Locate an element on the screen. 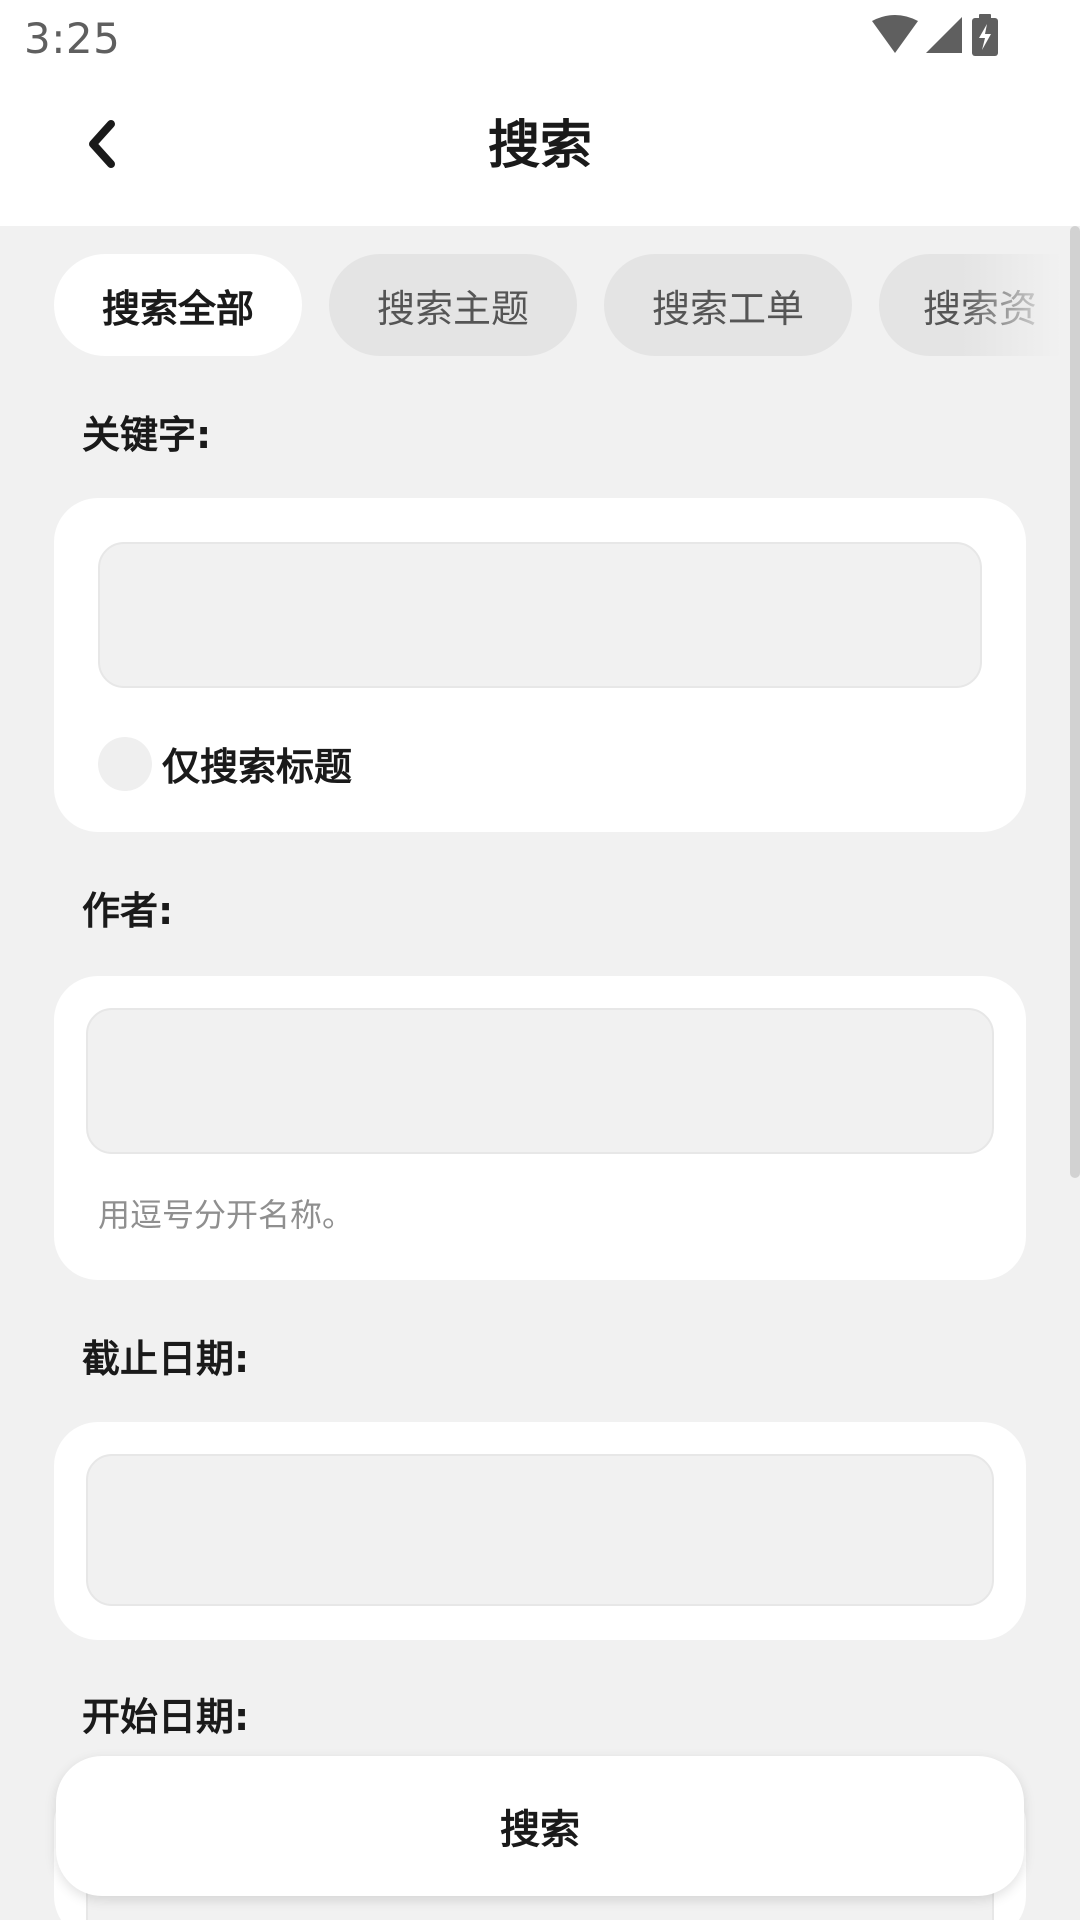  status-icons is located at coordinates (936, 35).